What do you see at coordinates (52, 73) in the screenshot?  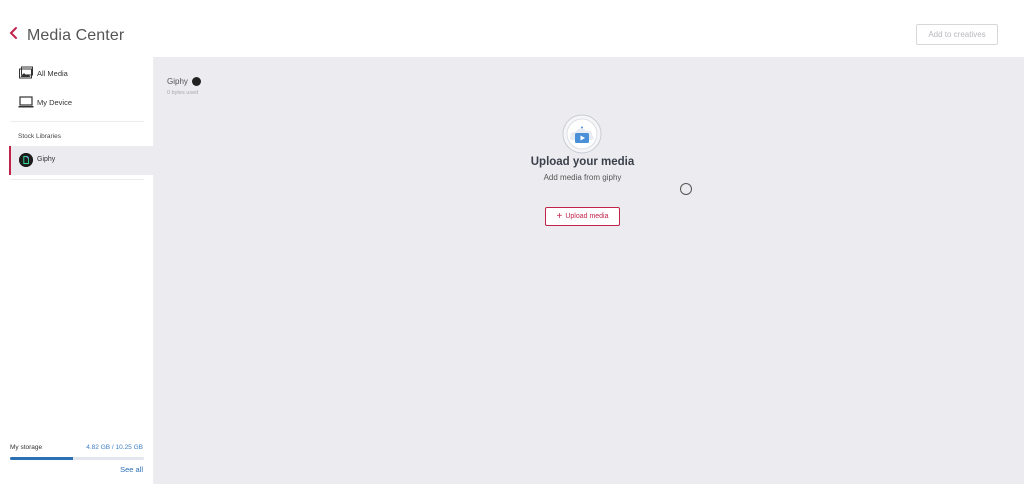 I see `sidebar-item-label: All Media` at bounding box center [52, 73].